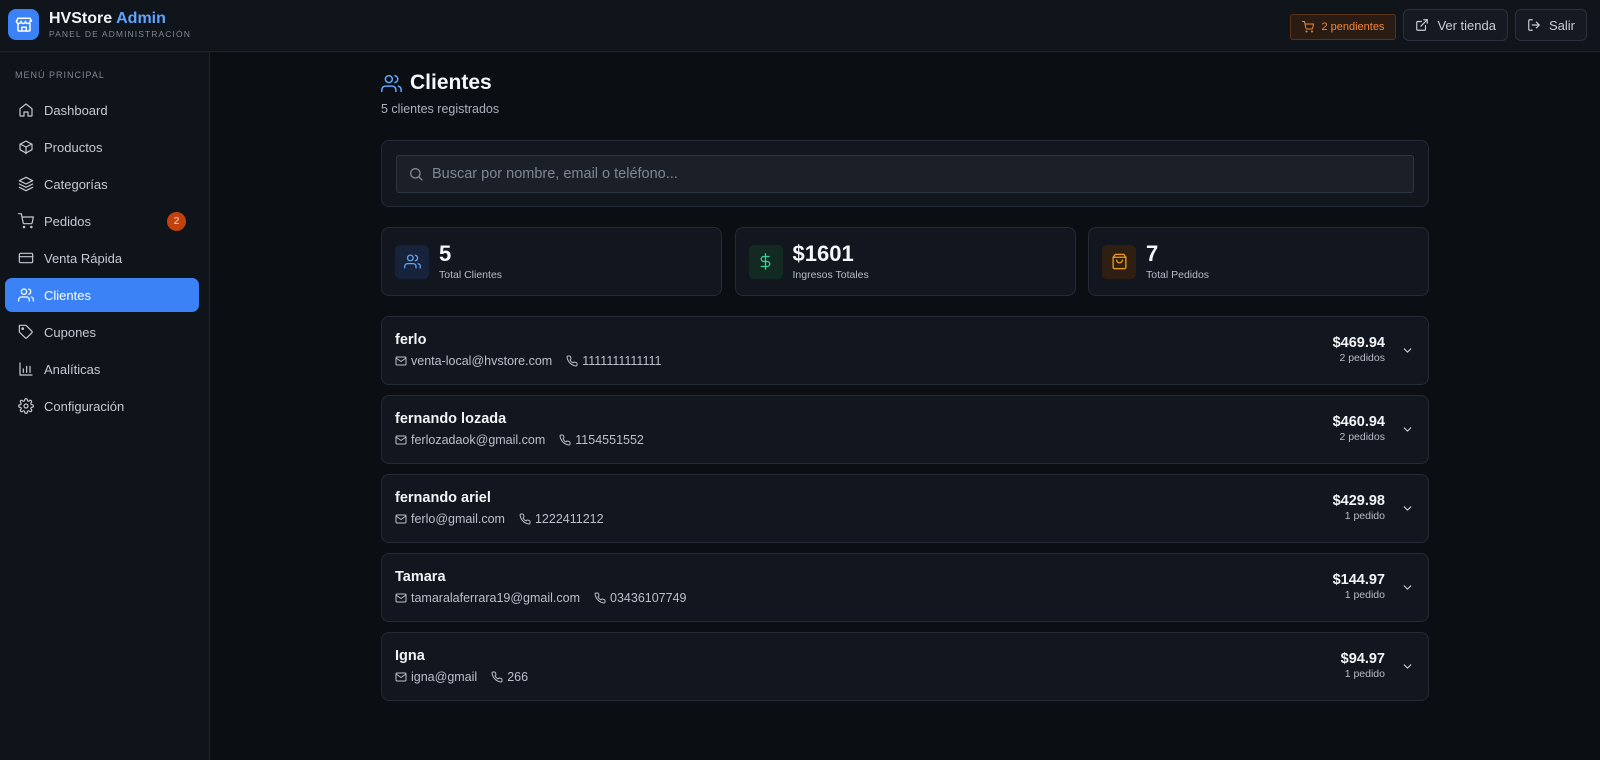 The height and width of the screenshot is (760, 1600). Describe the element at coordinates (26, 110) in the screenshot. I see `home-icon` at that location.